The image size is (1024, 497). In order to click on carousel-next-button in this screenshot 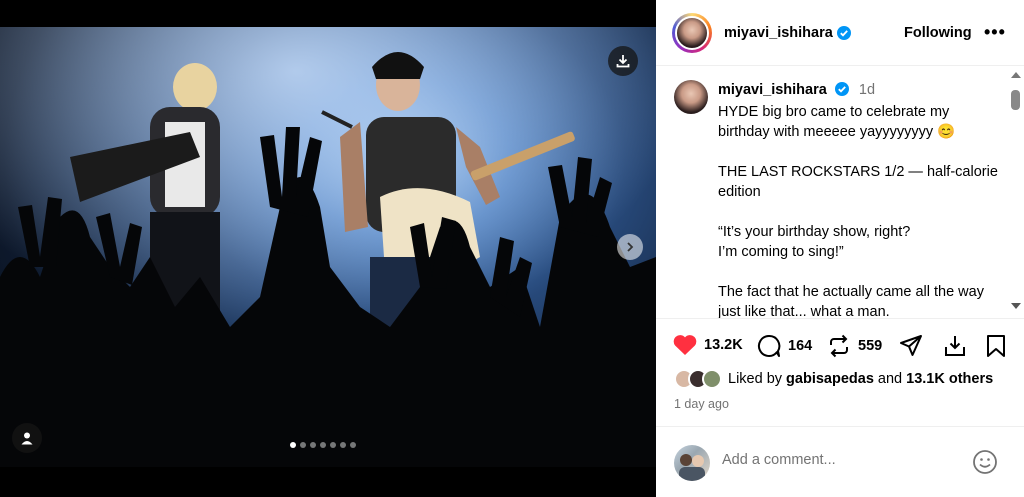, I will do `click(630, 247)`.